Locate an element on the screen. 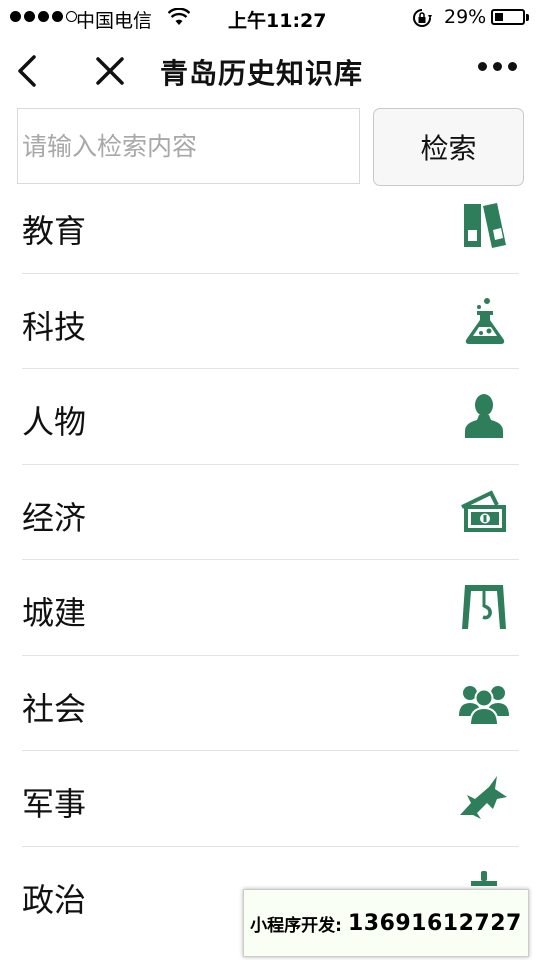  chevron-left-icon is located at coordinates (29, 71).